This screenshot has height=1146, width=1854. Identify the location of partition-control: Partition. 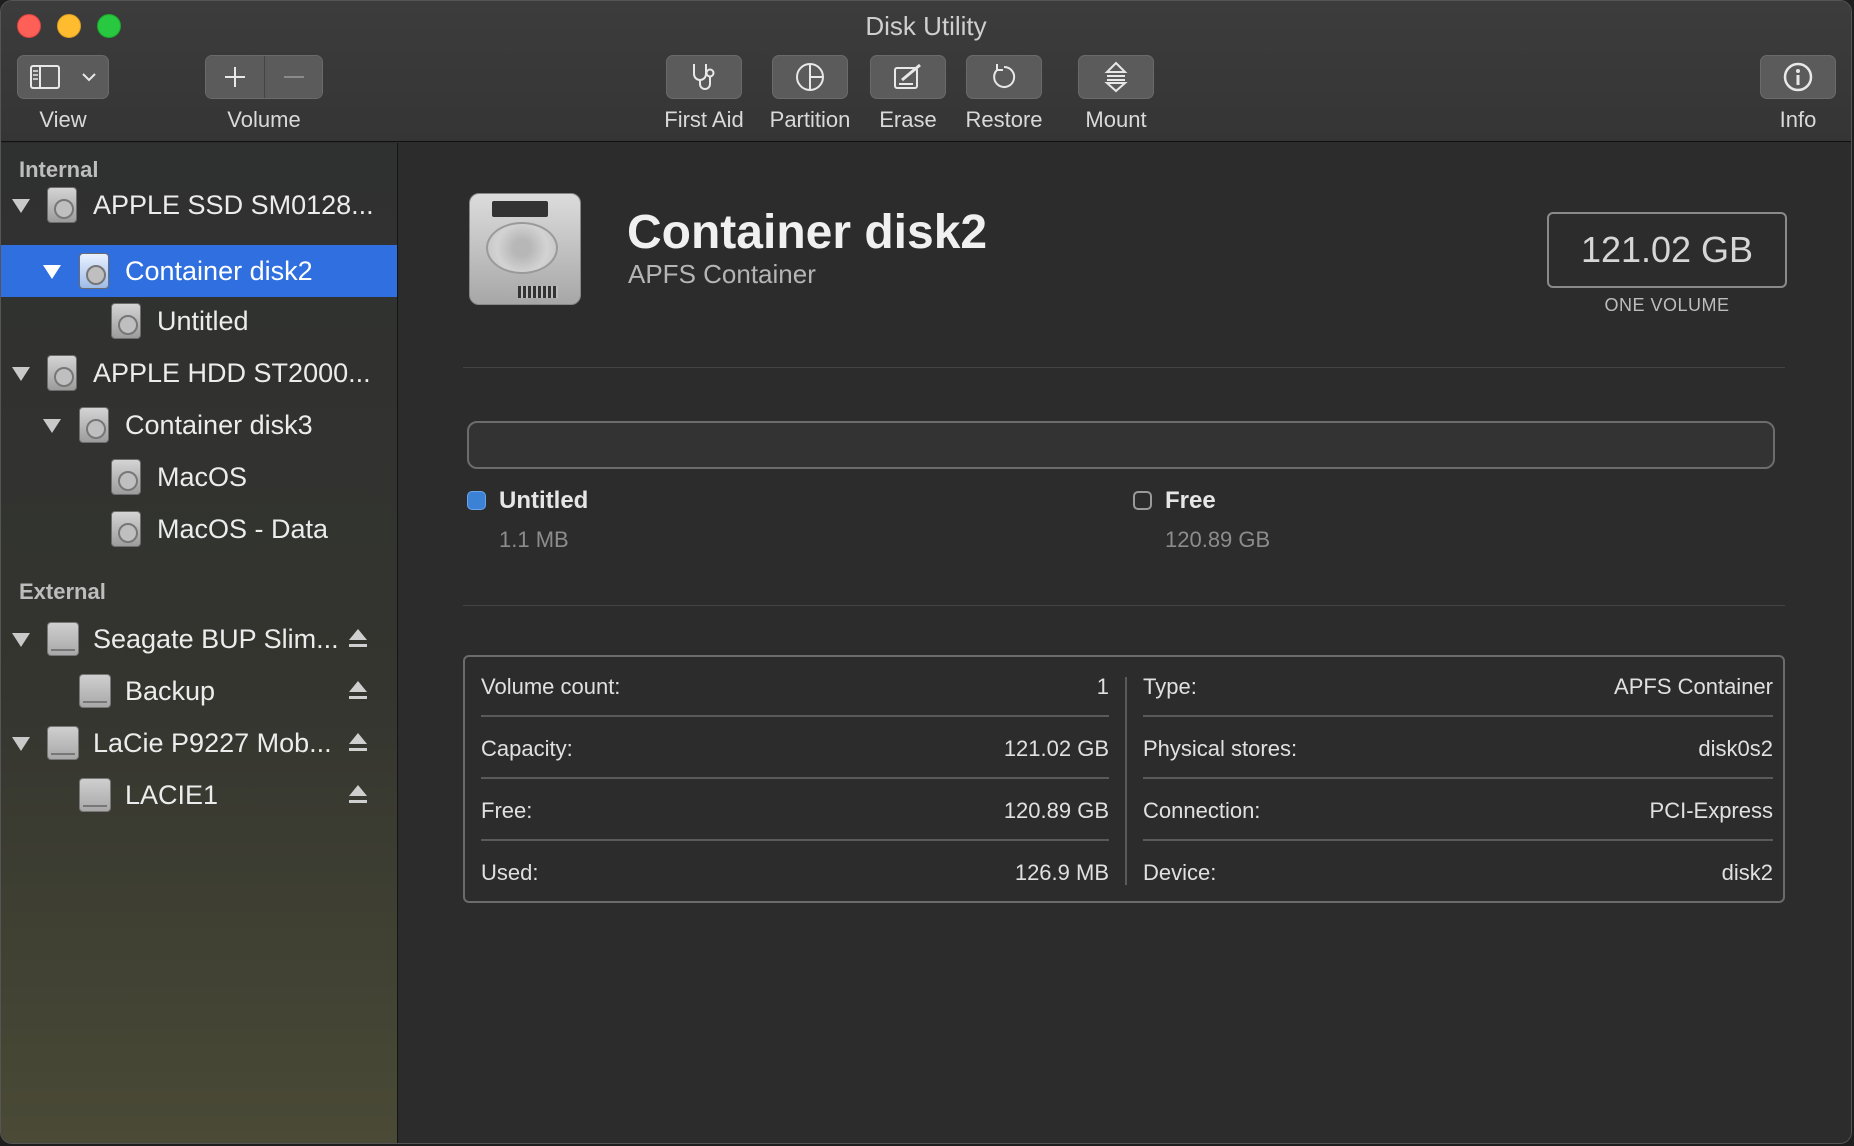
(810, 94).